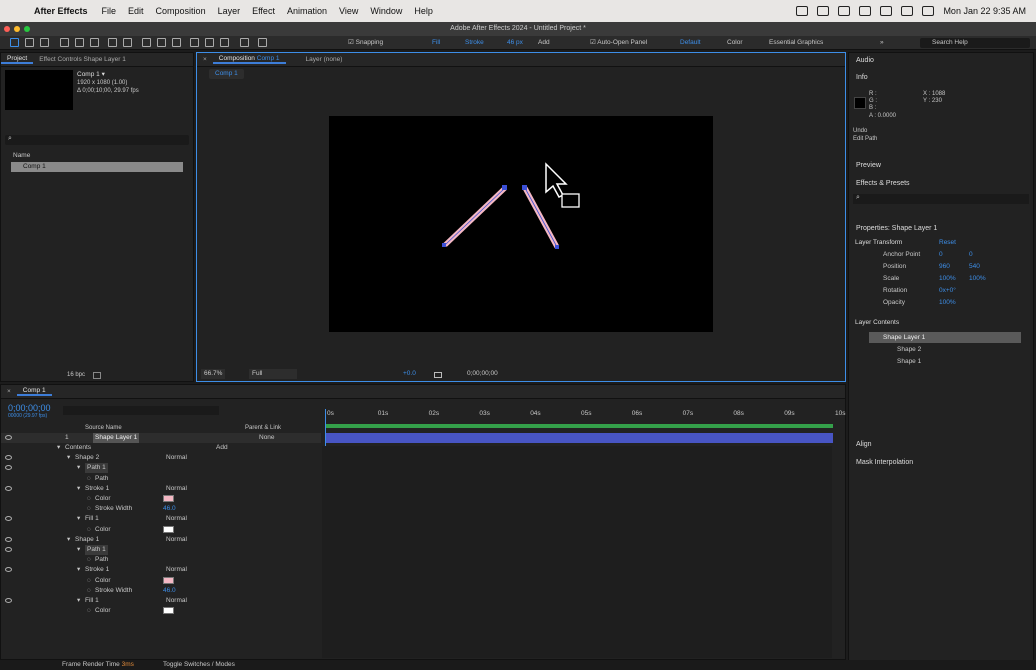  Describe the element at coordinates (436, 43) in the screenshot. I see `fill-label: Fill` at that location.